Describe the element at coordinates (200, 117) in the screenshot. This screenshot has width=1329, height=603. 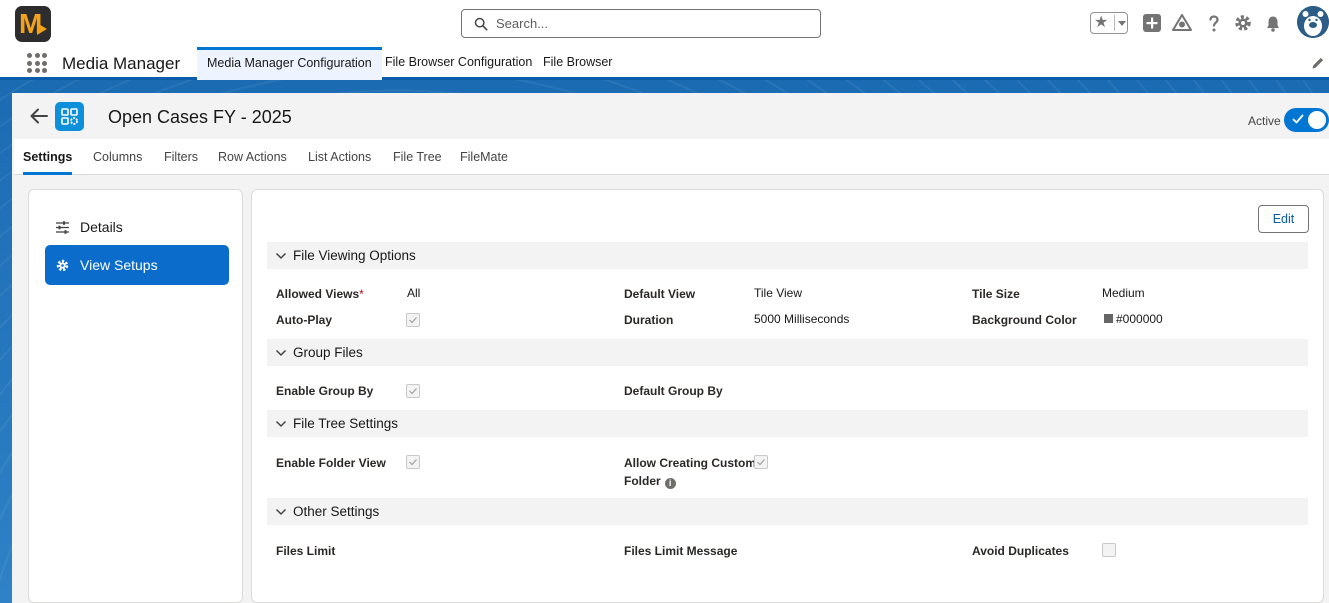
I see `record-title: Open Cases FY - 2025` at that location.